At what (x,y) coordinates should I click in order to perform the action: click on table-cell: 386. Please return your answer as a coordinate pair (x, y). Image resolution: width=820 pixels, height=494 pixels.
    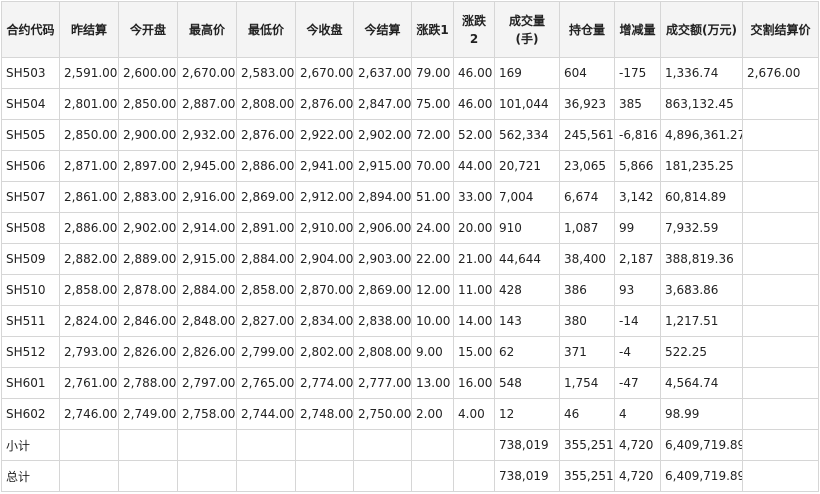
    Looking at the image, I should click on (587, 290).